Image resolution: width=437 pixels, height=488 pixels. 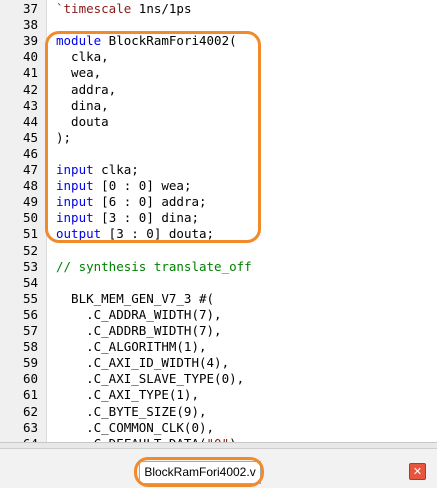 I want to click on code-line: .C_ALGORITHM(1),, so click(x=131, y=347).